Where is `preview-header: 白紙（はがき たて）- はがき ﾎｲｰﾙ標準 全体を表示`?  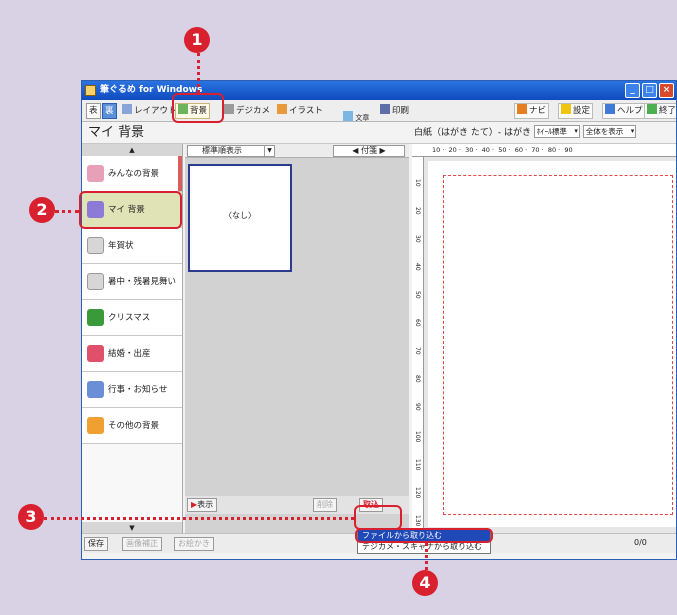
preview-header: 白紙（はがき たて）- はがき ﾎｲｰﾙ標準 全体を表示 is located at coordinates (544, 133).